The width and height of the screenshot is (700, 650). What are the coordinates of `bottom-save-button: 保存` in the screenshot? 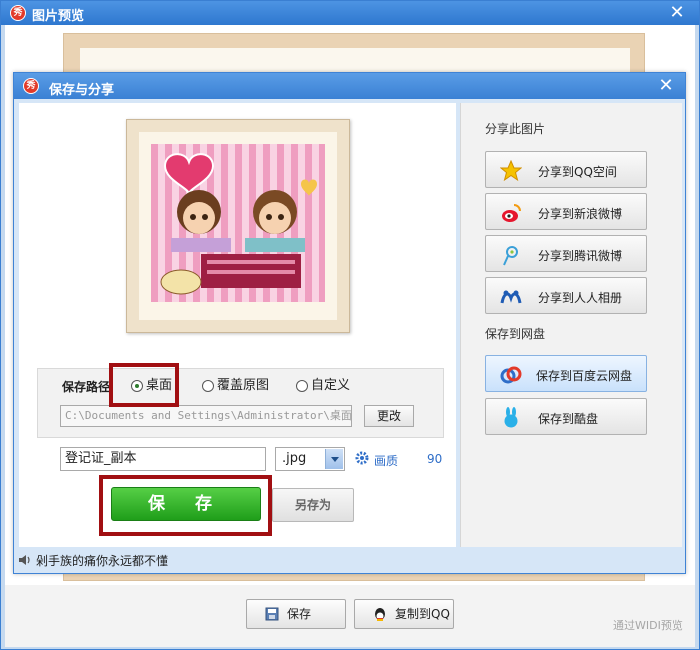 It's located at (296, 614).